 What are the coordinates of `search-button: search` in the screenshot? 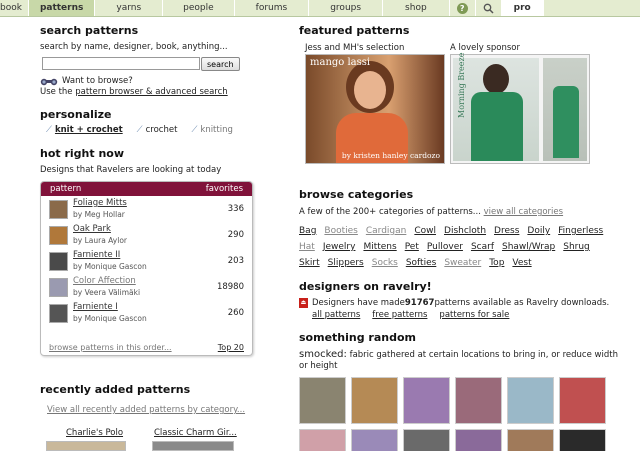 It's located at (220, 64).